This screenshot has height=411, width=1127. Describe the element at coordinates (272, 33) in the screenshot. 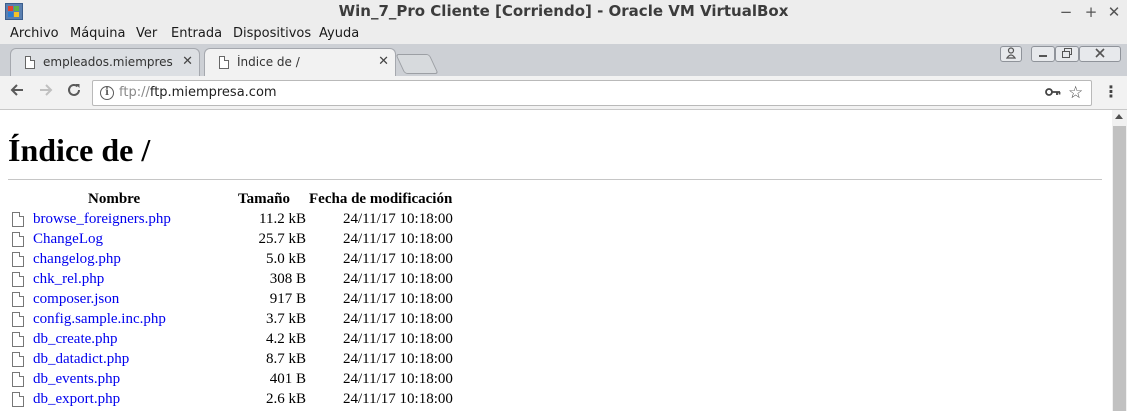

I see `menu-dispositivos: Dispositivos` at that location.